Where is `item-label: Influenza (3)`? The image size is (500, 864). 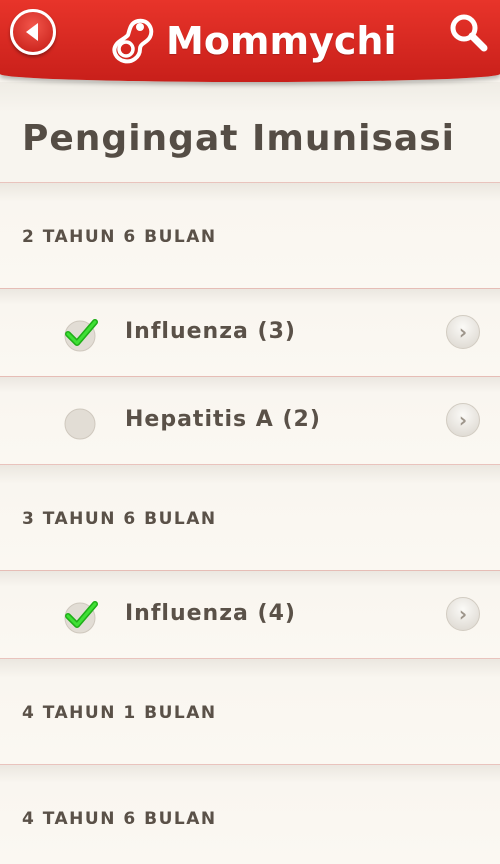
item-label: Influenza (3) is located at coordinates (210, 331).